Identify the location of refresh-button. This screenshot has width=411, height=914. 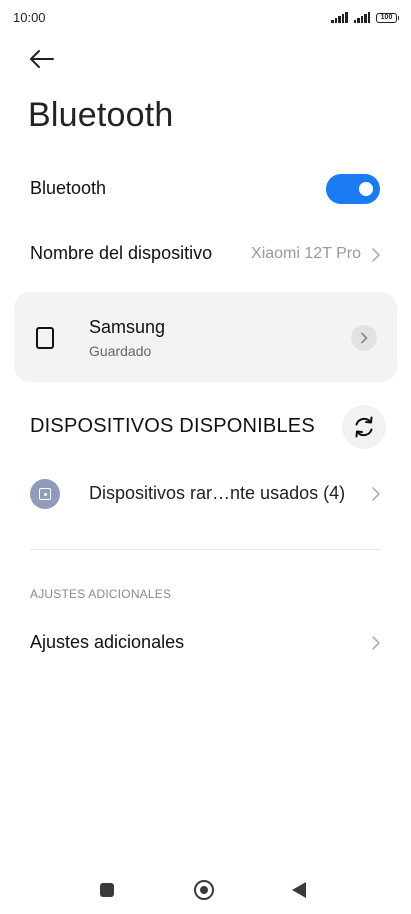
(364, 427).